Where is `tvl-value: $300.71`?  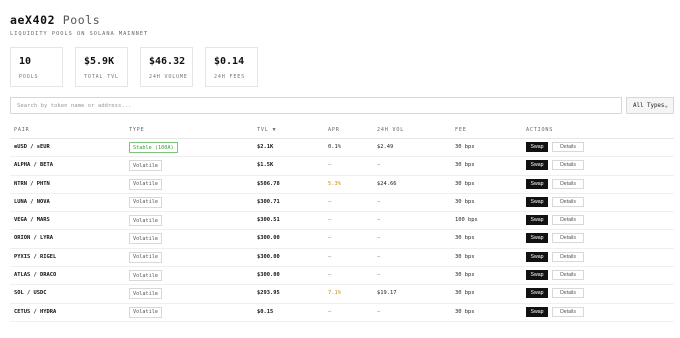 tvl-value: $300.71 is located at coordinates (268, 201).